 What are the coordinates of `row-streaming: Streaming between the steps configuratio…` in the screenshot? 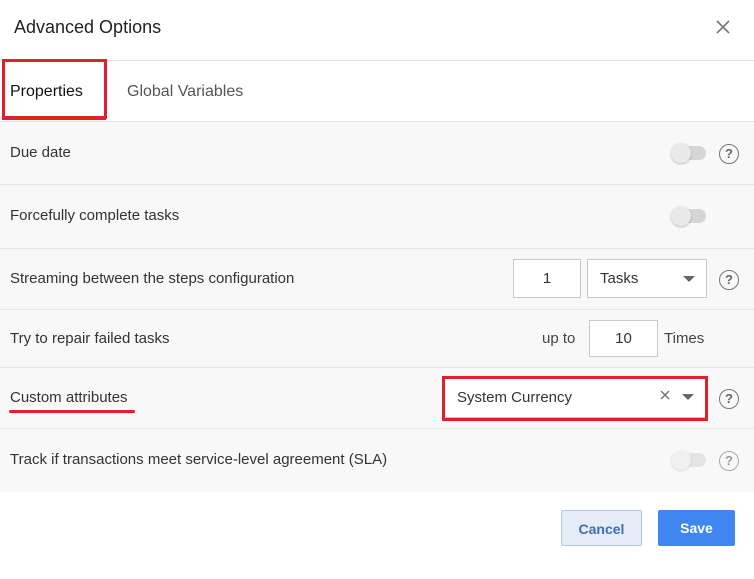 It's located at (377, 279).